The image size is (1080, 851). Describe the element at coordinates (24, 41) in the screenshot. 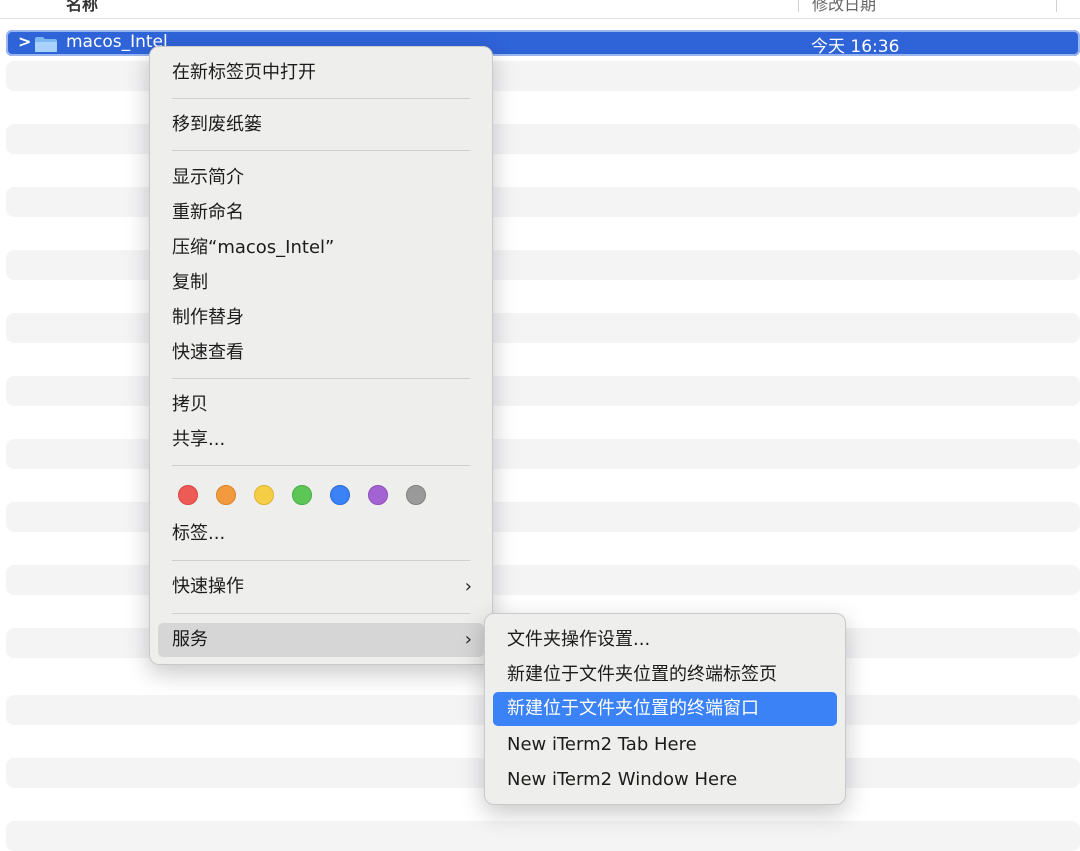

I see `disclosure-chevron-icon: >` at that location.